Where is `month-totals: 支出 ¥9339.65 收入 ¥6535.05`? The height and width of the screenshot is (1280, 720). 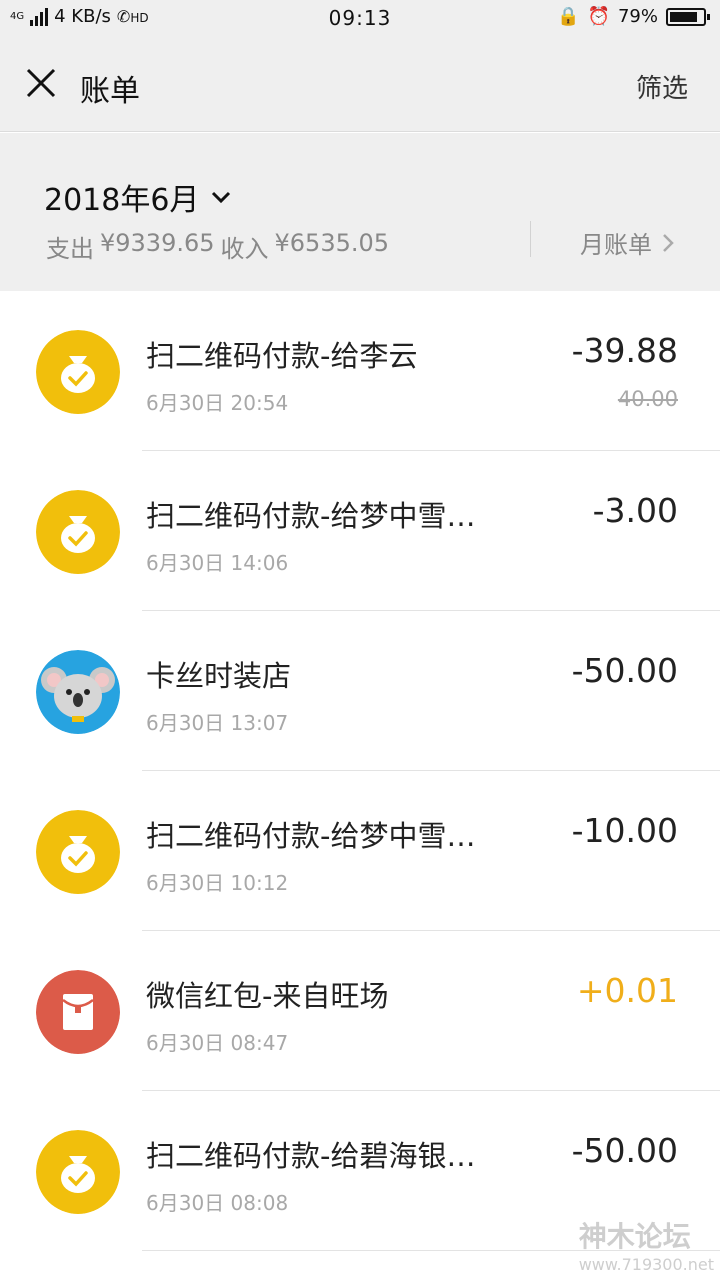 month-totals: 支出 ¥9339.65 收入 ¥6535.05 is located at coordinates (217, 246).